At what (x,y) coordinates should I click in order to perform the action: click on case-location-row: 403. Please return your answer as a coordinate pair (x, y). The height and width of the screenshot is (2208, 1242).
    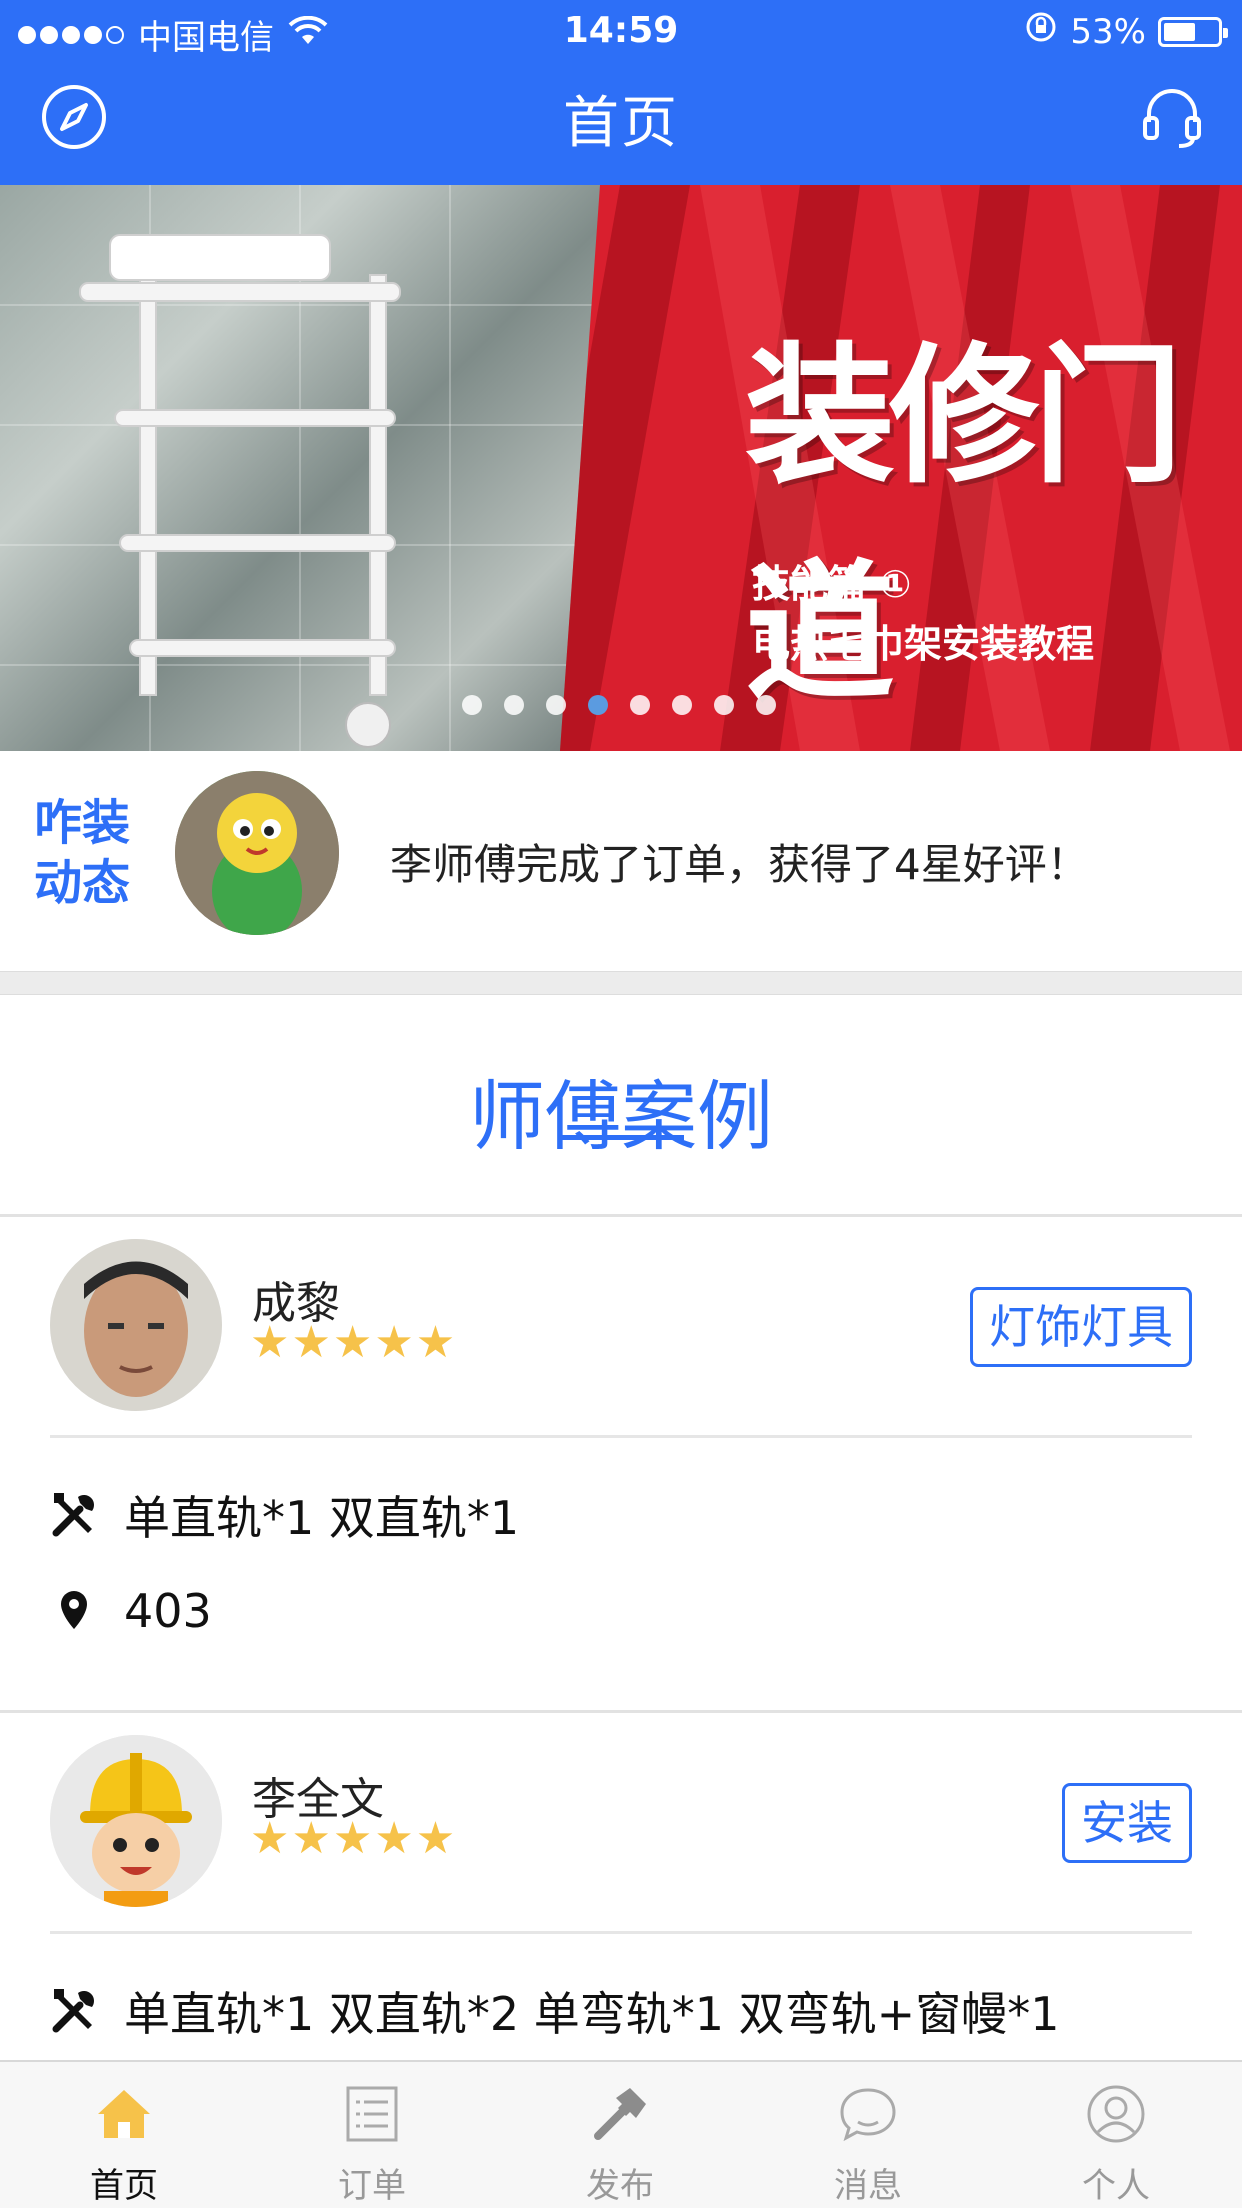
    Looking at the image, I should click on (131, 1611).